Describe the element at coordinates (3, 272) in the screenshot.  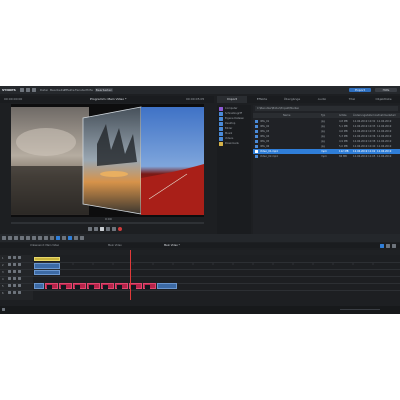
I see `track-label: 3` at that location.